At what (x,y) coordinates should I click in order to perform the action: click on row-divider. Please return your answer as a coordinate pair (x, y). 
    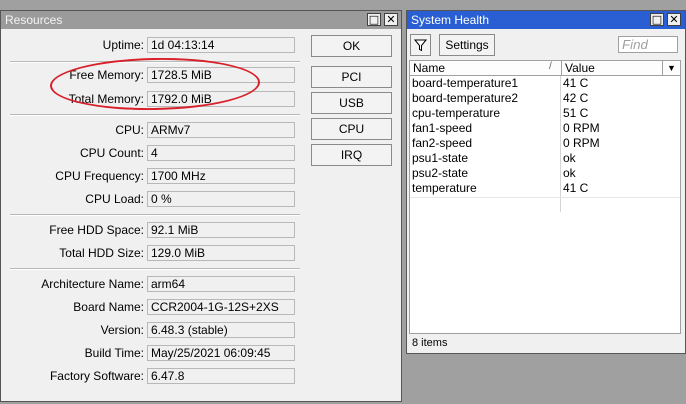
    Looking at the image, I should click on (545, 197).